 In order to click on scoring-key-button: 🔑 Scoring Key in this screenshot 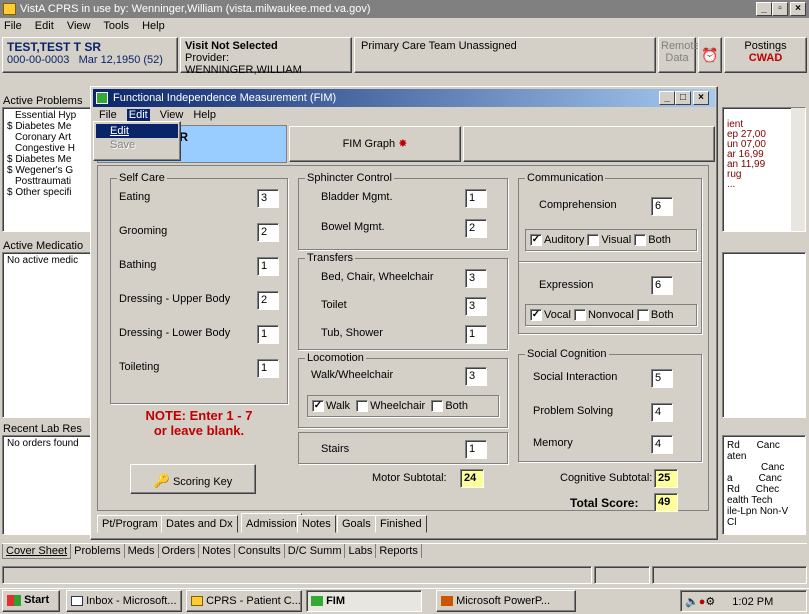, I will do `click(193, 479)`.